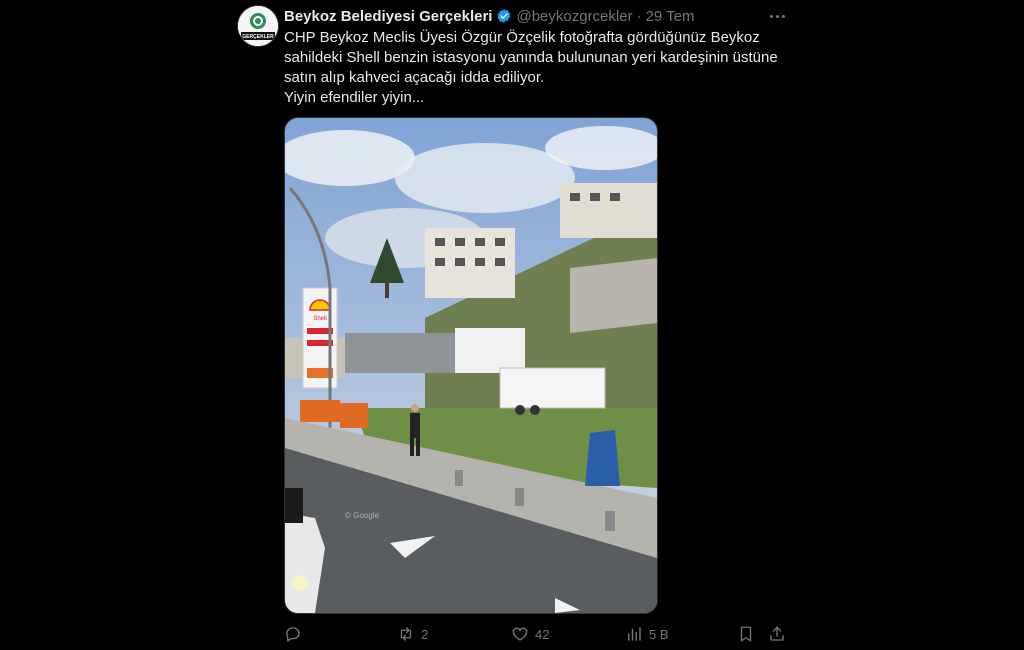 The image size is (1024, 650). Describe the element at coordinates (520, 634) in the screenshot. I see `like-icon` at that location.